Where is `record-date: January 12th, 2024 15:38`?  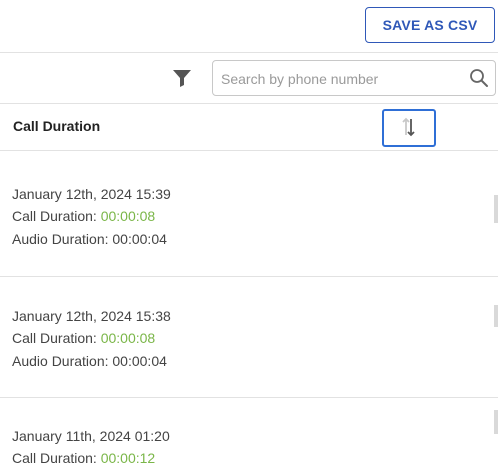
record-date: January 12th, 2024 15:38 is located at coordinates (91, 316).